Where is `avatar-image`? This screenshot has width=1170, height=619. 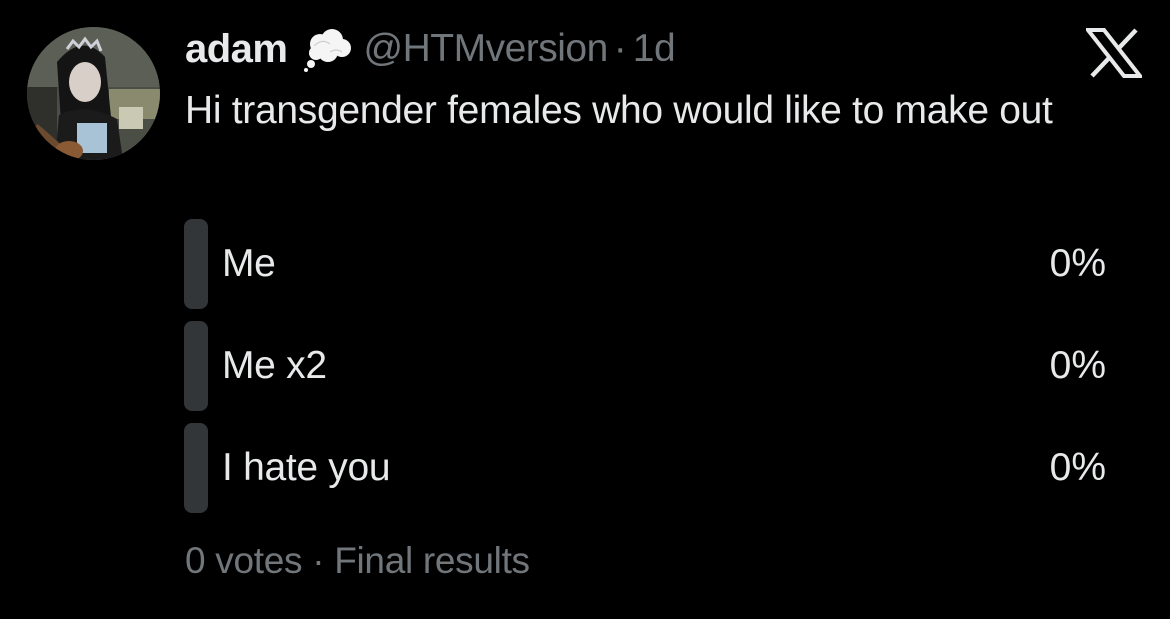
avatar-image is located at coordinates (93, 93).